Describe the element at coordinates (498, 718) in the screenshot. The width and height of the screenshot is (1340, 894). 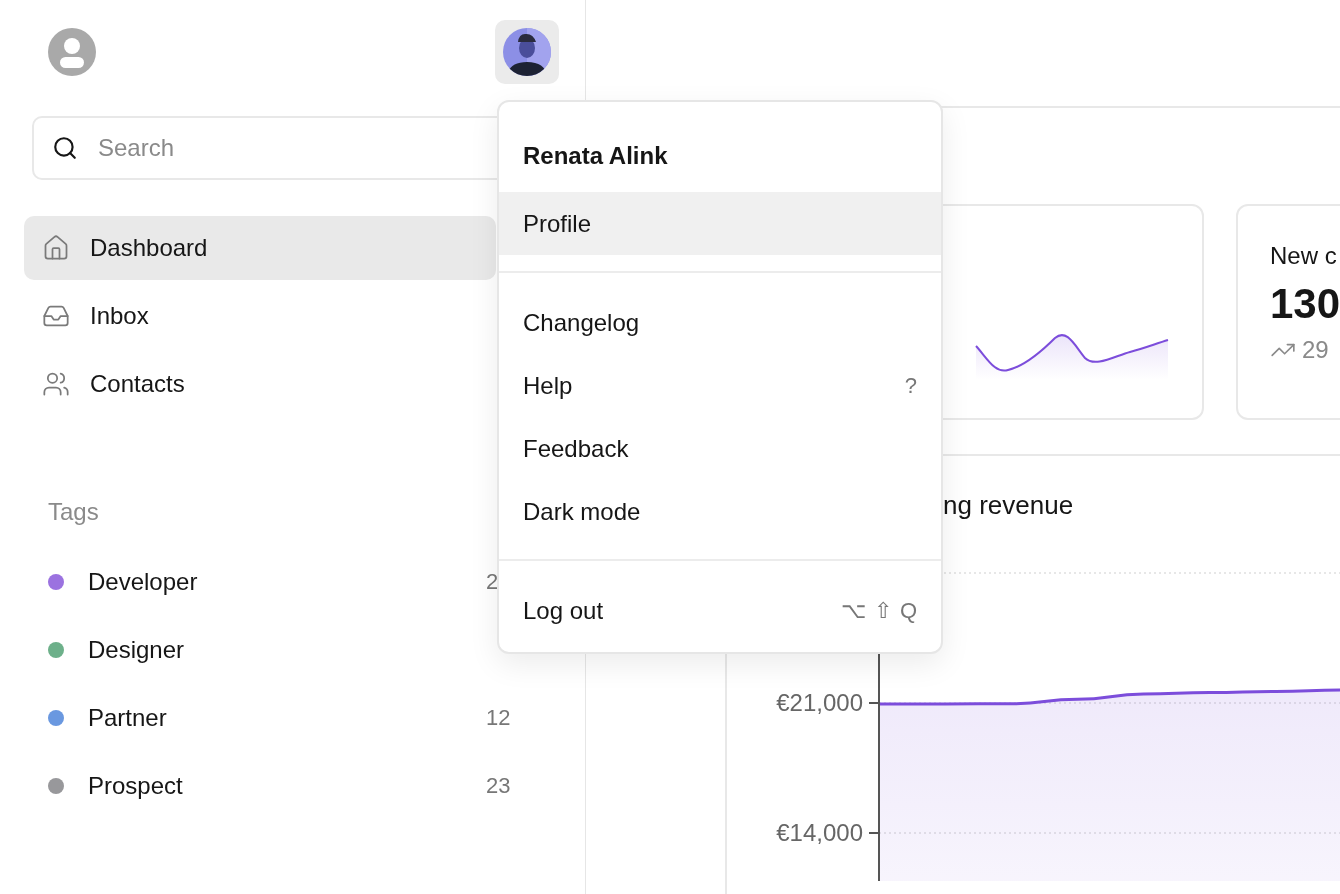
I see `tag-count: 12` at that location.